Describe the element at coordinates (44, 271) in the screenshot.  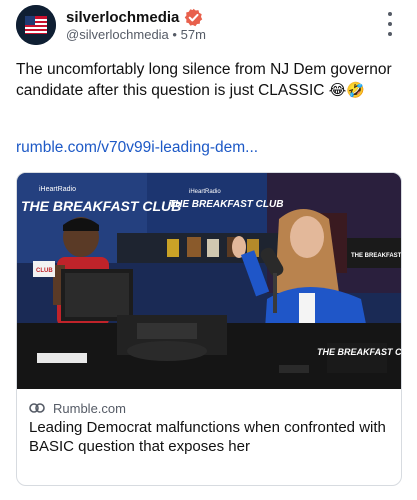
I see `thumb-mic-flag: CLUB` at that location.